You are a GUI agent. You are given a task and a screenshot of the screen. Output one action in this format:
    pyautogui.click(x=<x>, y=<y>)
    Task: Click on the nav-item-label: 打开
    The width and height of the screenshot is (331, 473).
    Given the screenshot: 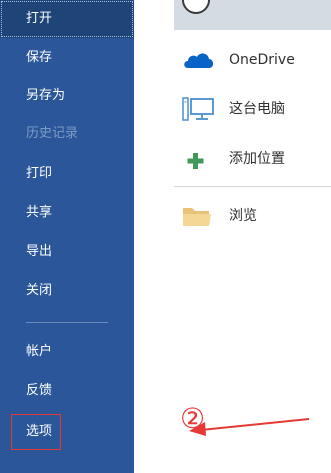 What is the action you would take?
    pyautogui.click(x=39, y=18)
    